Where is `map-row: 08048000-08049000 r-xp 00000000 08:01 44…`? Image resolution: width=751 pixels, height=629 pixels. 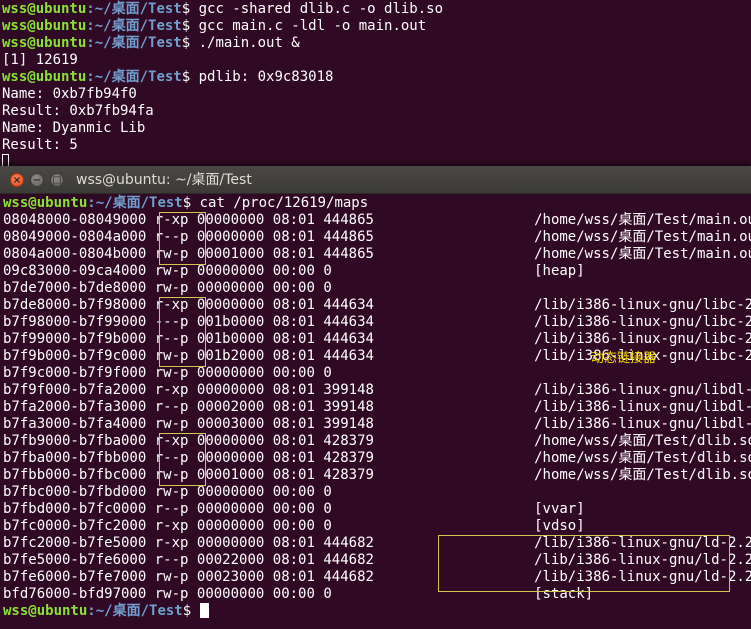
map-row: 08048000-08049000 r-xp 00000000 08:01 44… is located at coordinates (375, 220).